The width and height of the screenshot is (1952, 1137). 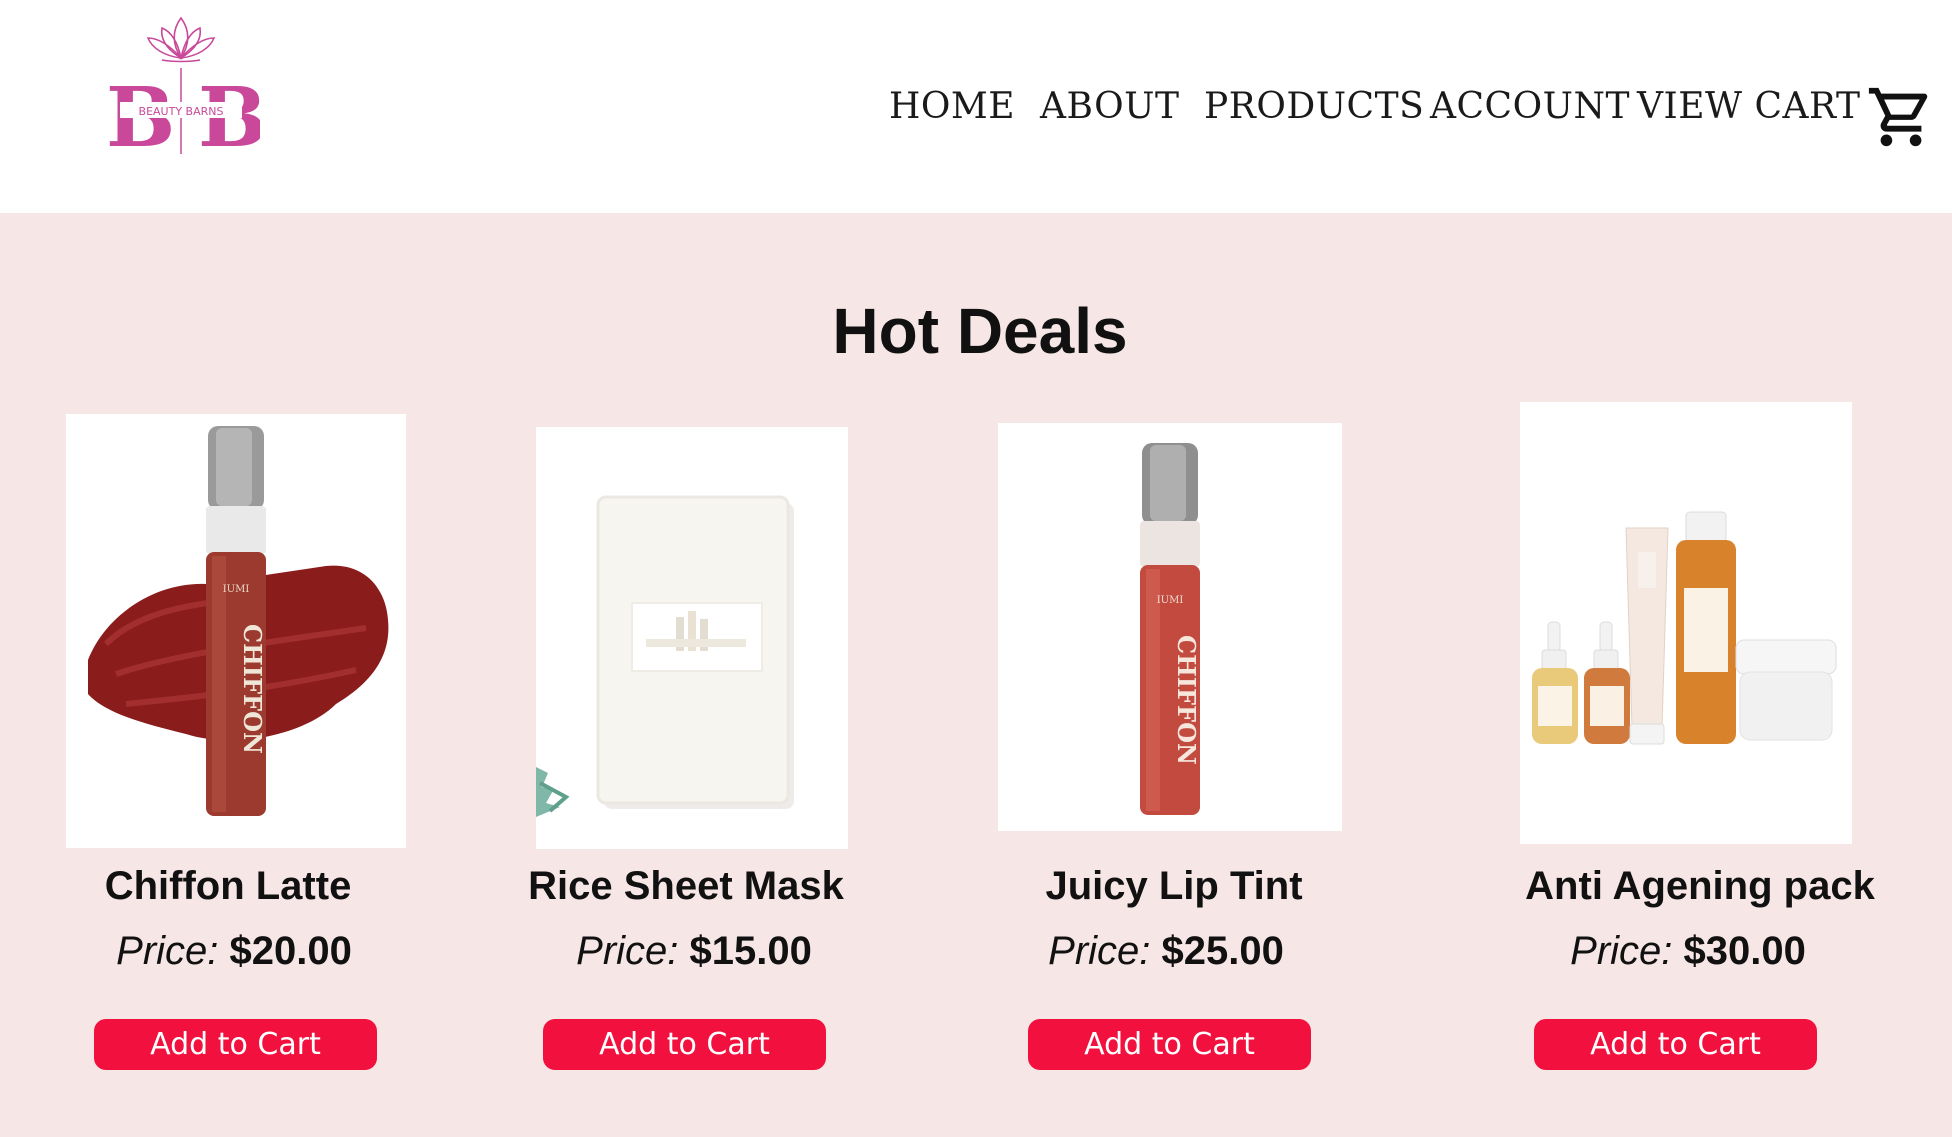 I want to click on shopping-cart-icon, so click(x=1901, y=117).